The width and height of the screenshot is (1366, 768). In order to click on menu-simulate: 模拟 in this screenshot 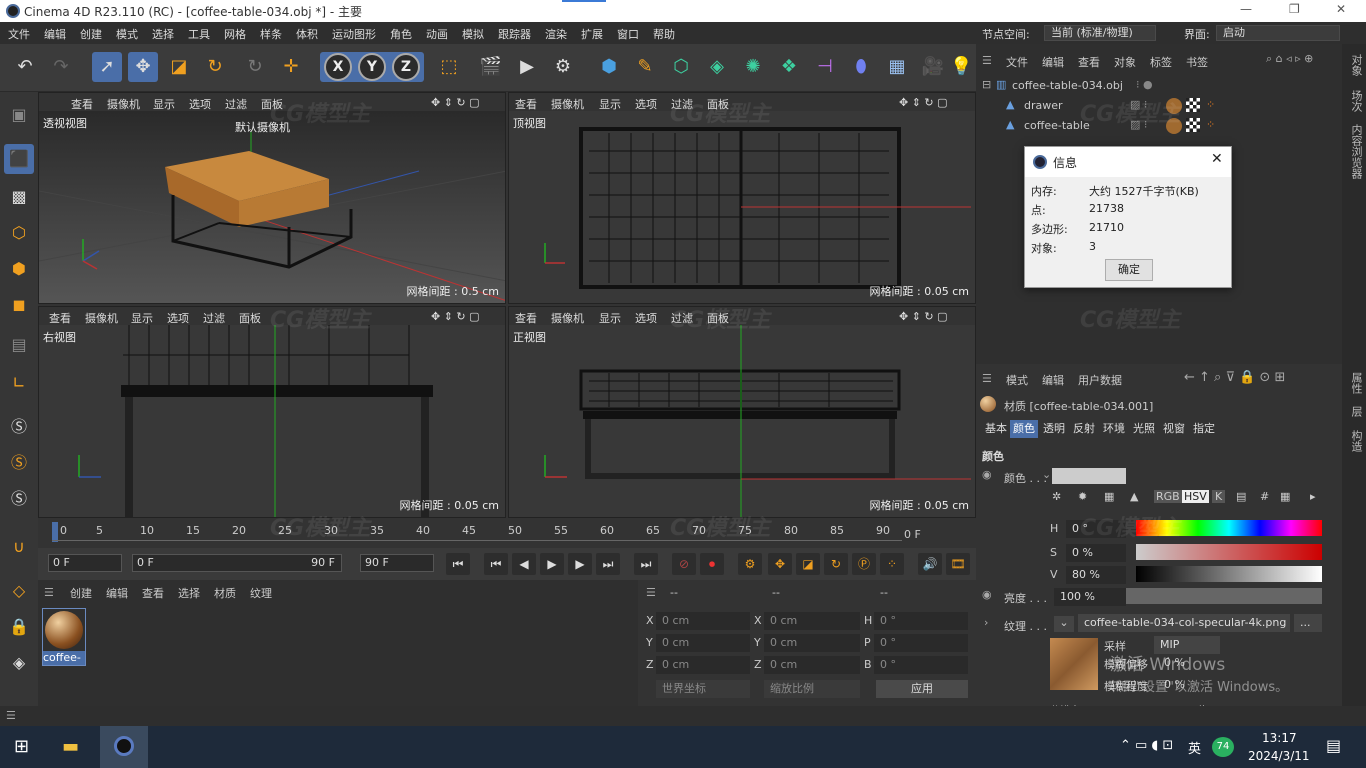, I will do `click(473, 34)`.